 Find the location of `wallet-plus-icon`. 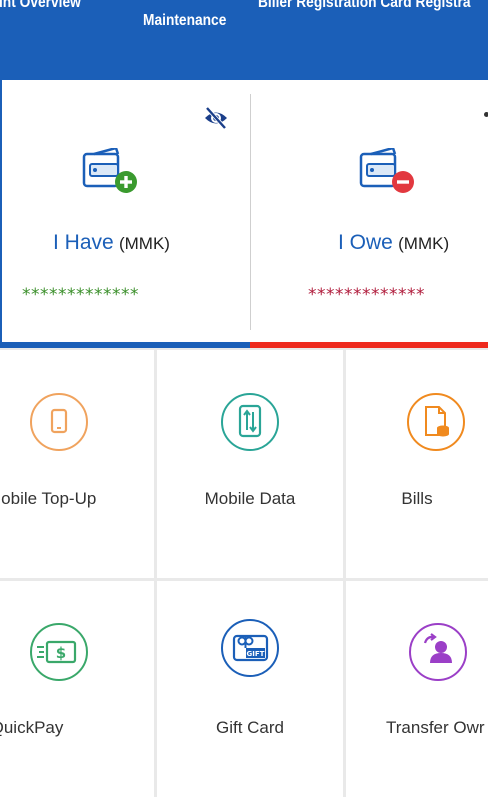

wallet-plus-icon is located at coordinates (109, 170).